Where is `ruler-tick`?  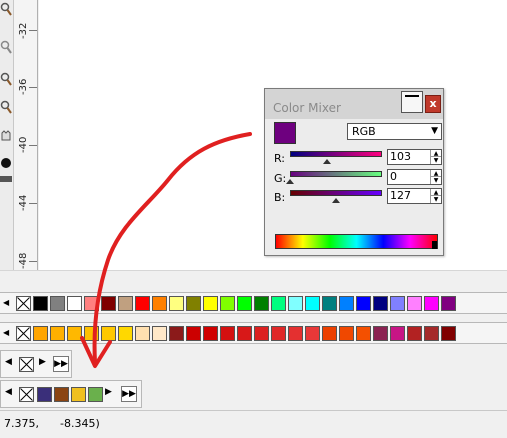 ruler-tick is located at coordinates (33, 261).